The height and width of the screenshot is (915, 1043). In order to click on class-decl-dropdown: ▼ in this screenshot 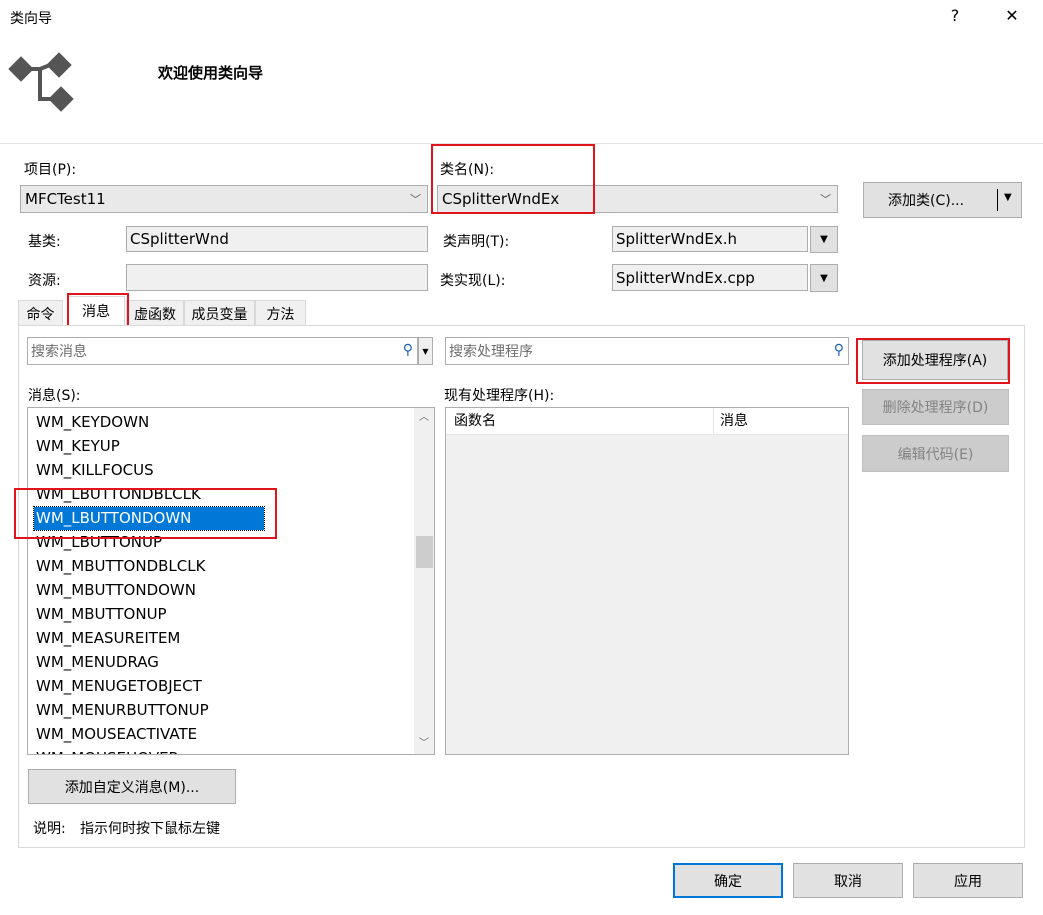, I will do `click(824, 239)`.